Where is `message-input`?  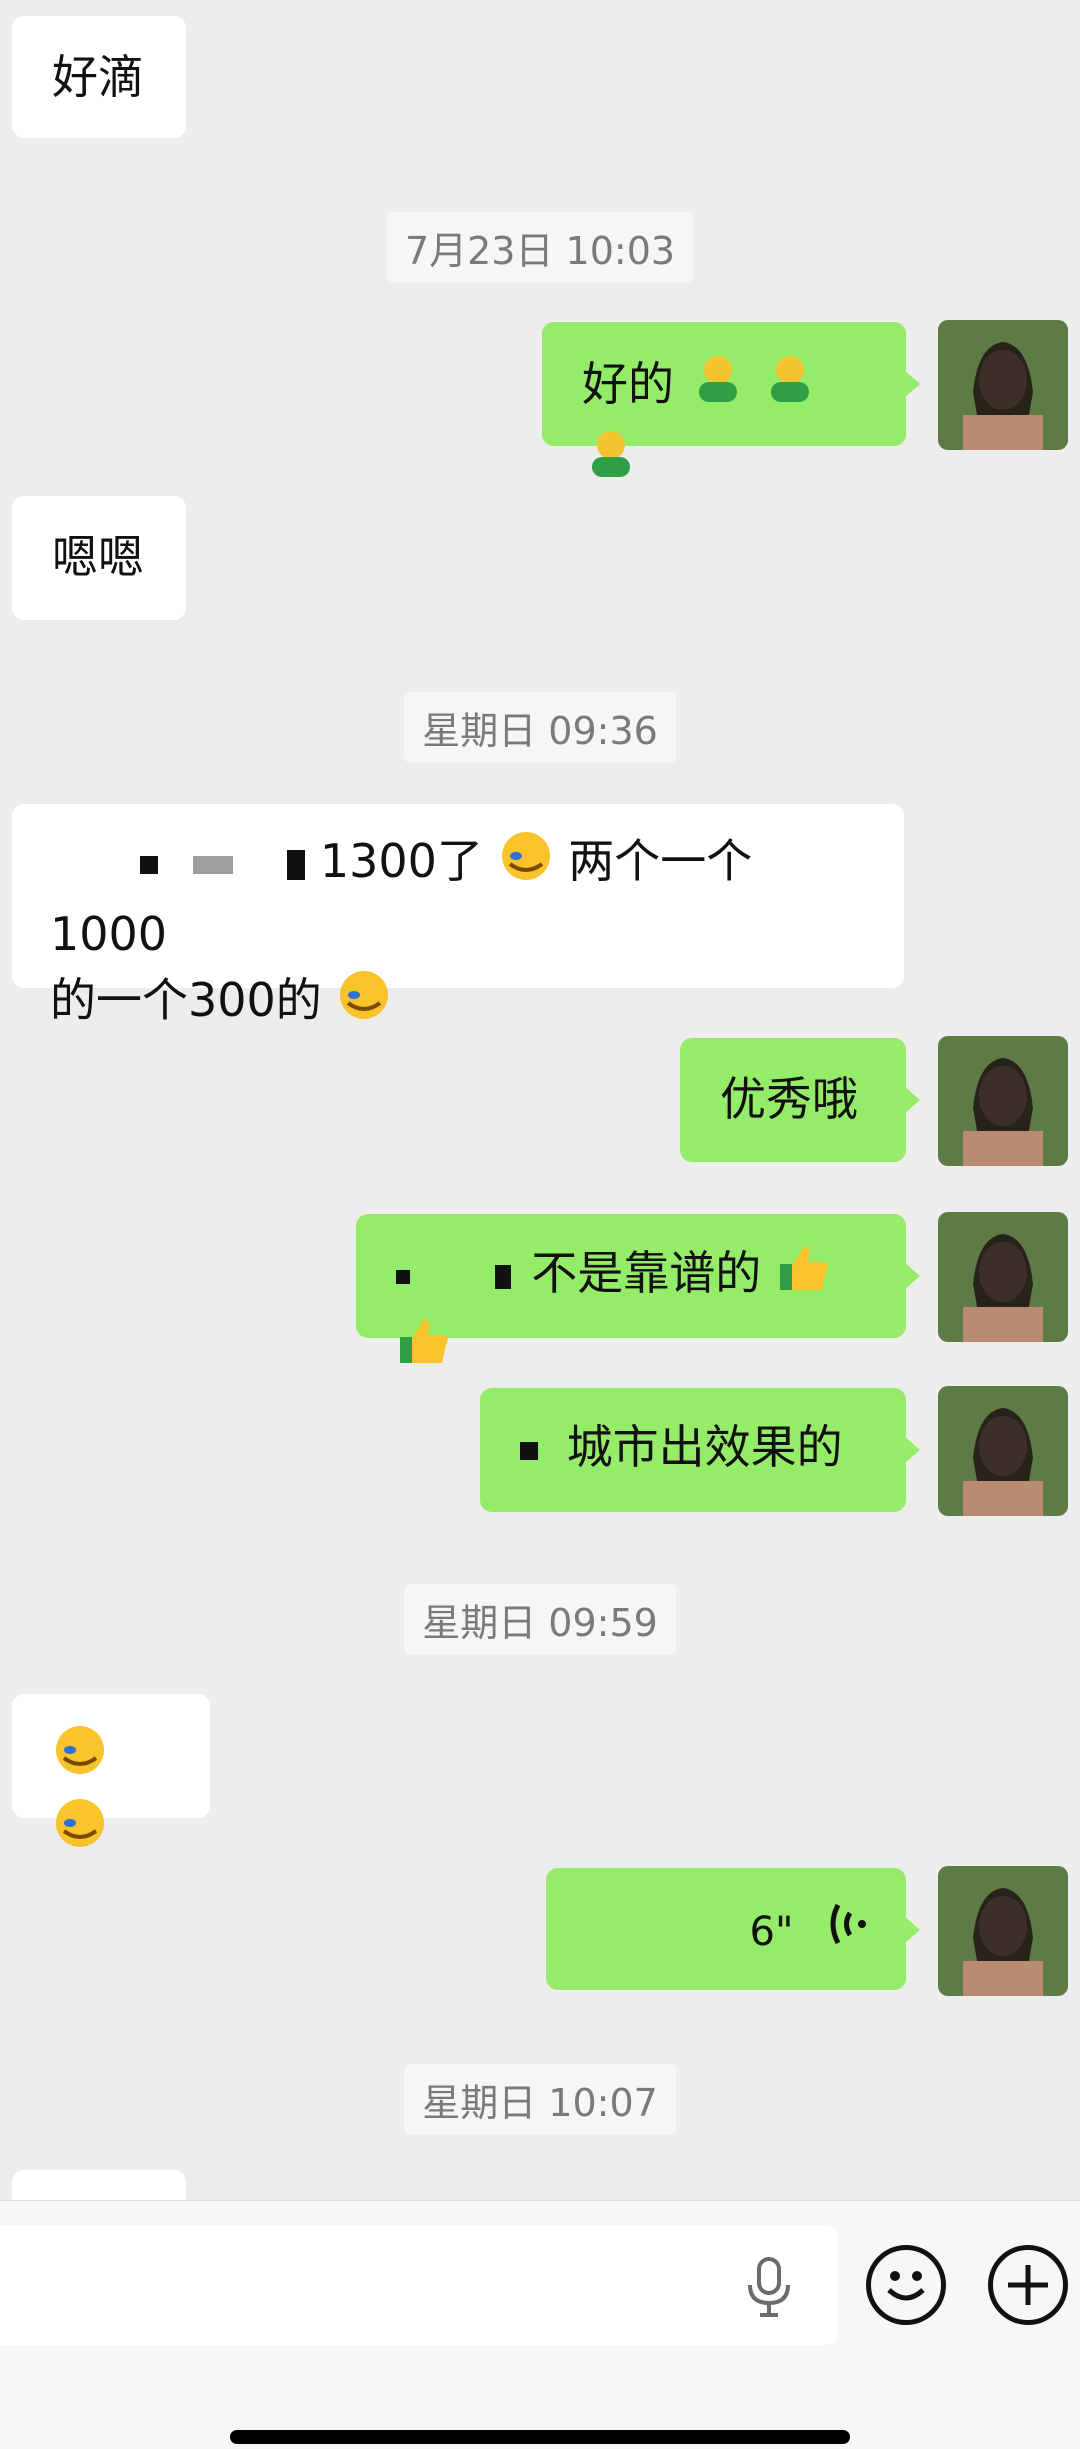 message-input is located at coordinates (419, 2285).